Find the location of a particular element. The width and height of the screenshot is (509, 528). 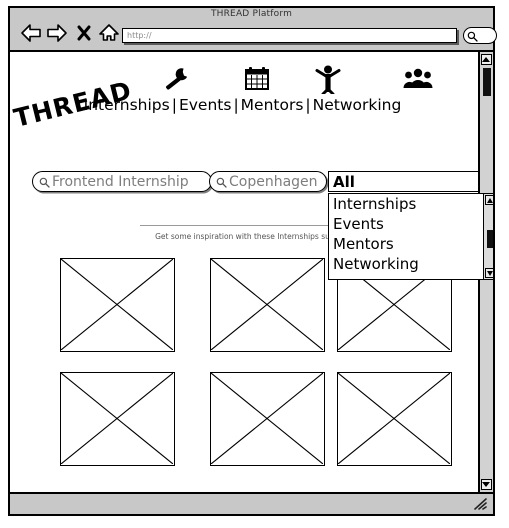

nav-item-events: Events is located at coordinates (205, 105).